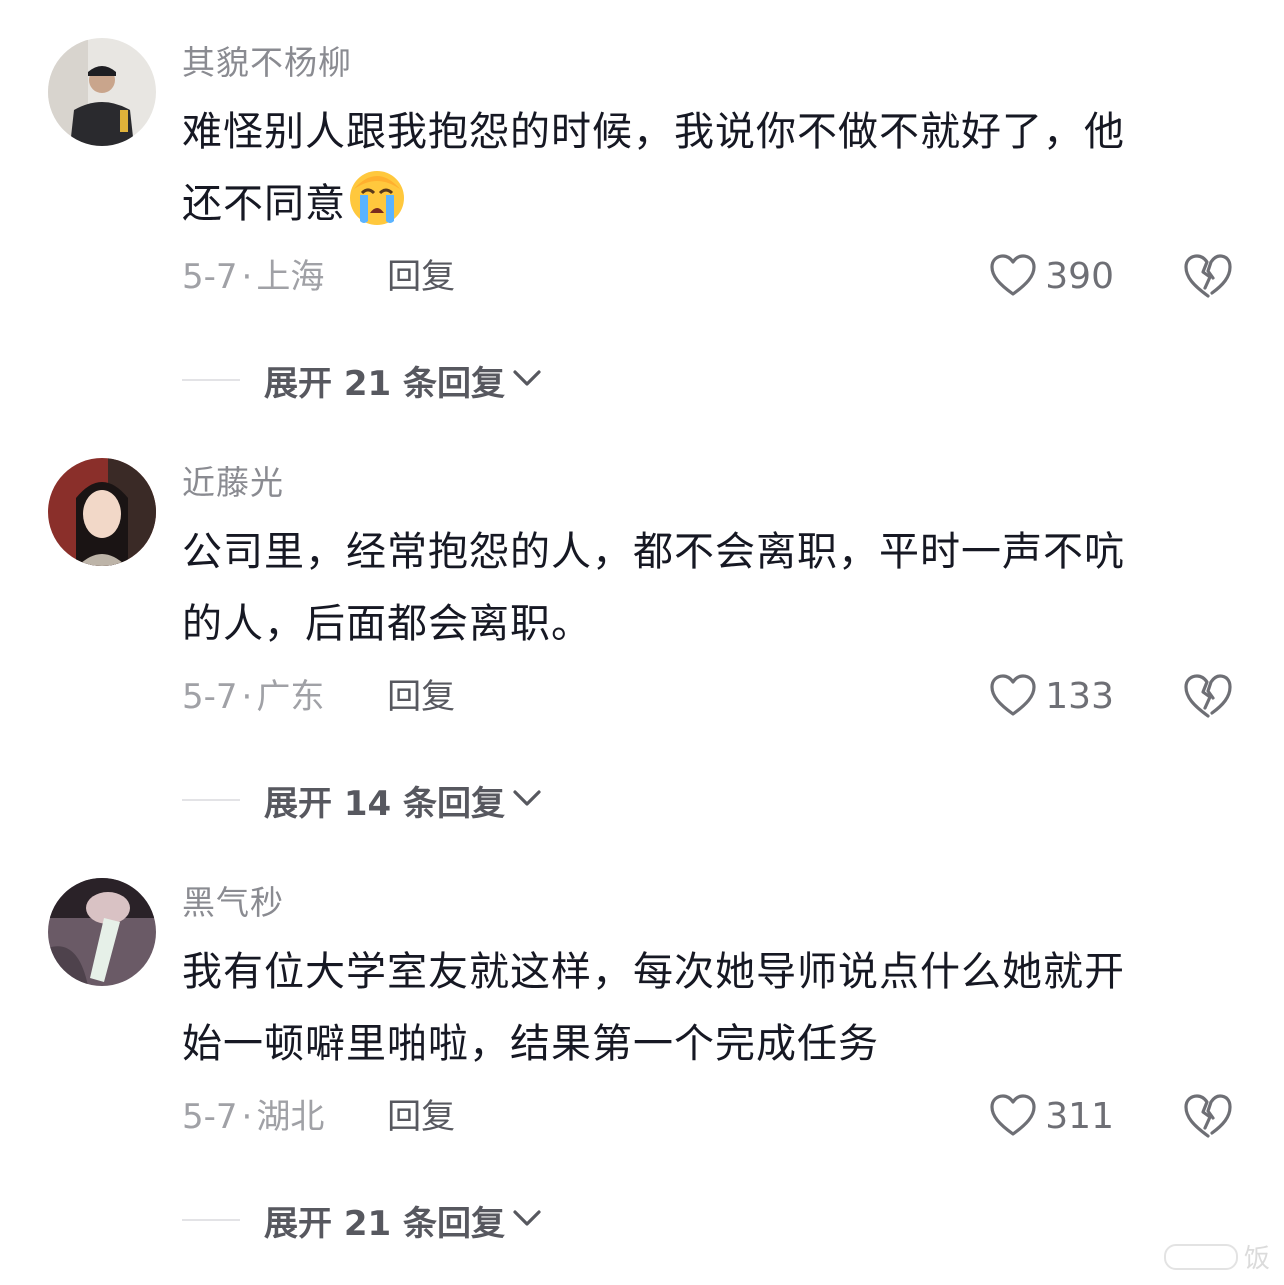 This screenshot has height=1285, width=1284. I want to click on comment-meta: 5-7 · 广东 回复, so click(318, 697).